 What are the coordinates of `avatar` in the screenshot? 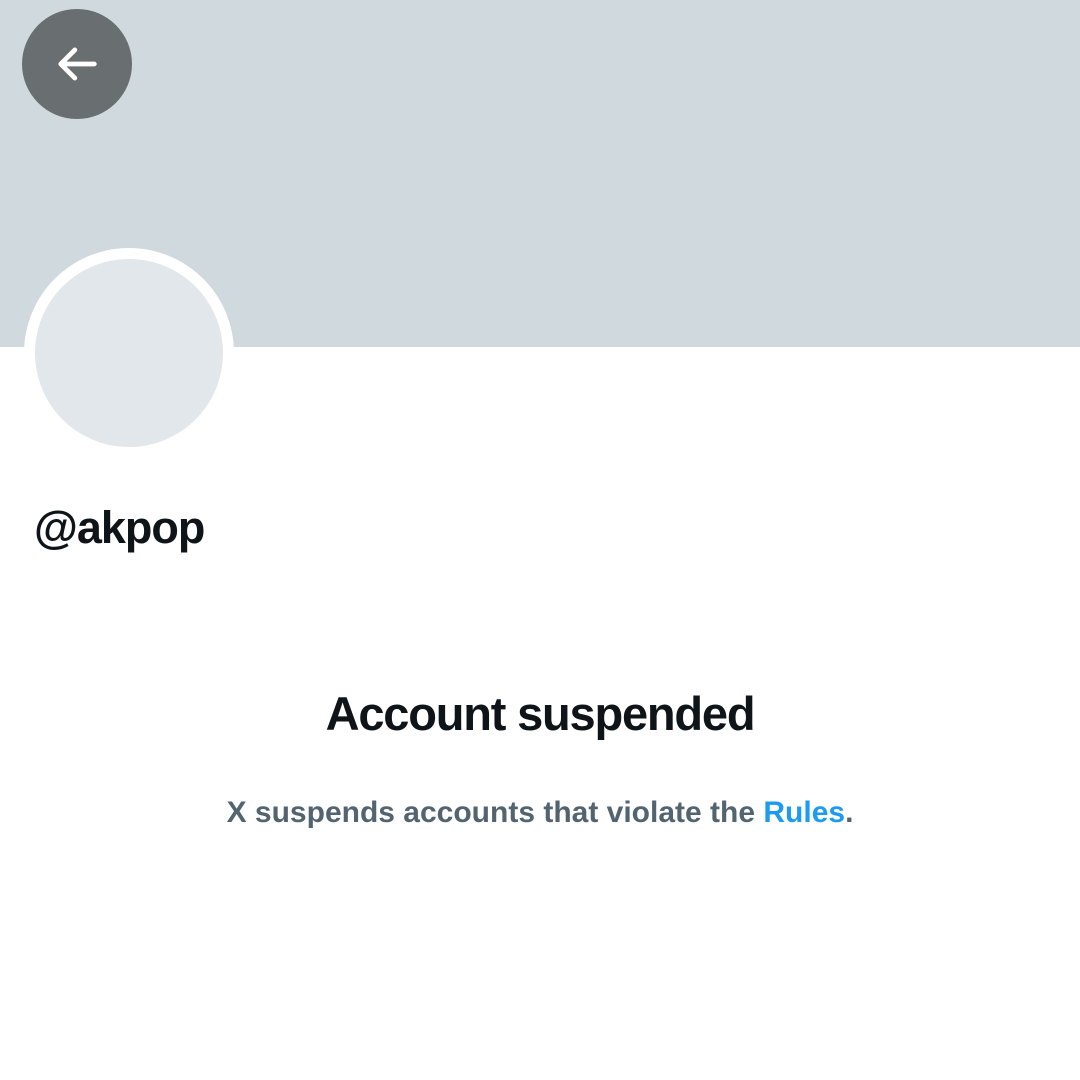 It's located at (129, 353).